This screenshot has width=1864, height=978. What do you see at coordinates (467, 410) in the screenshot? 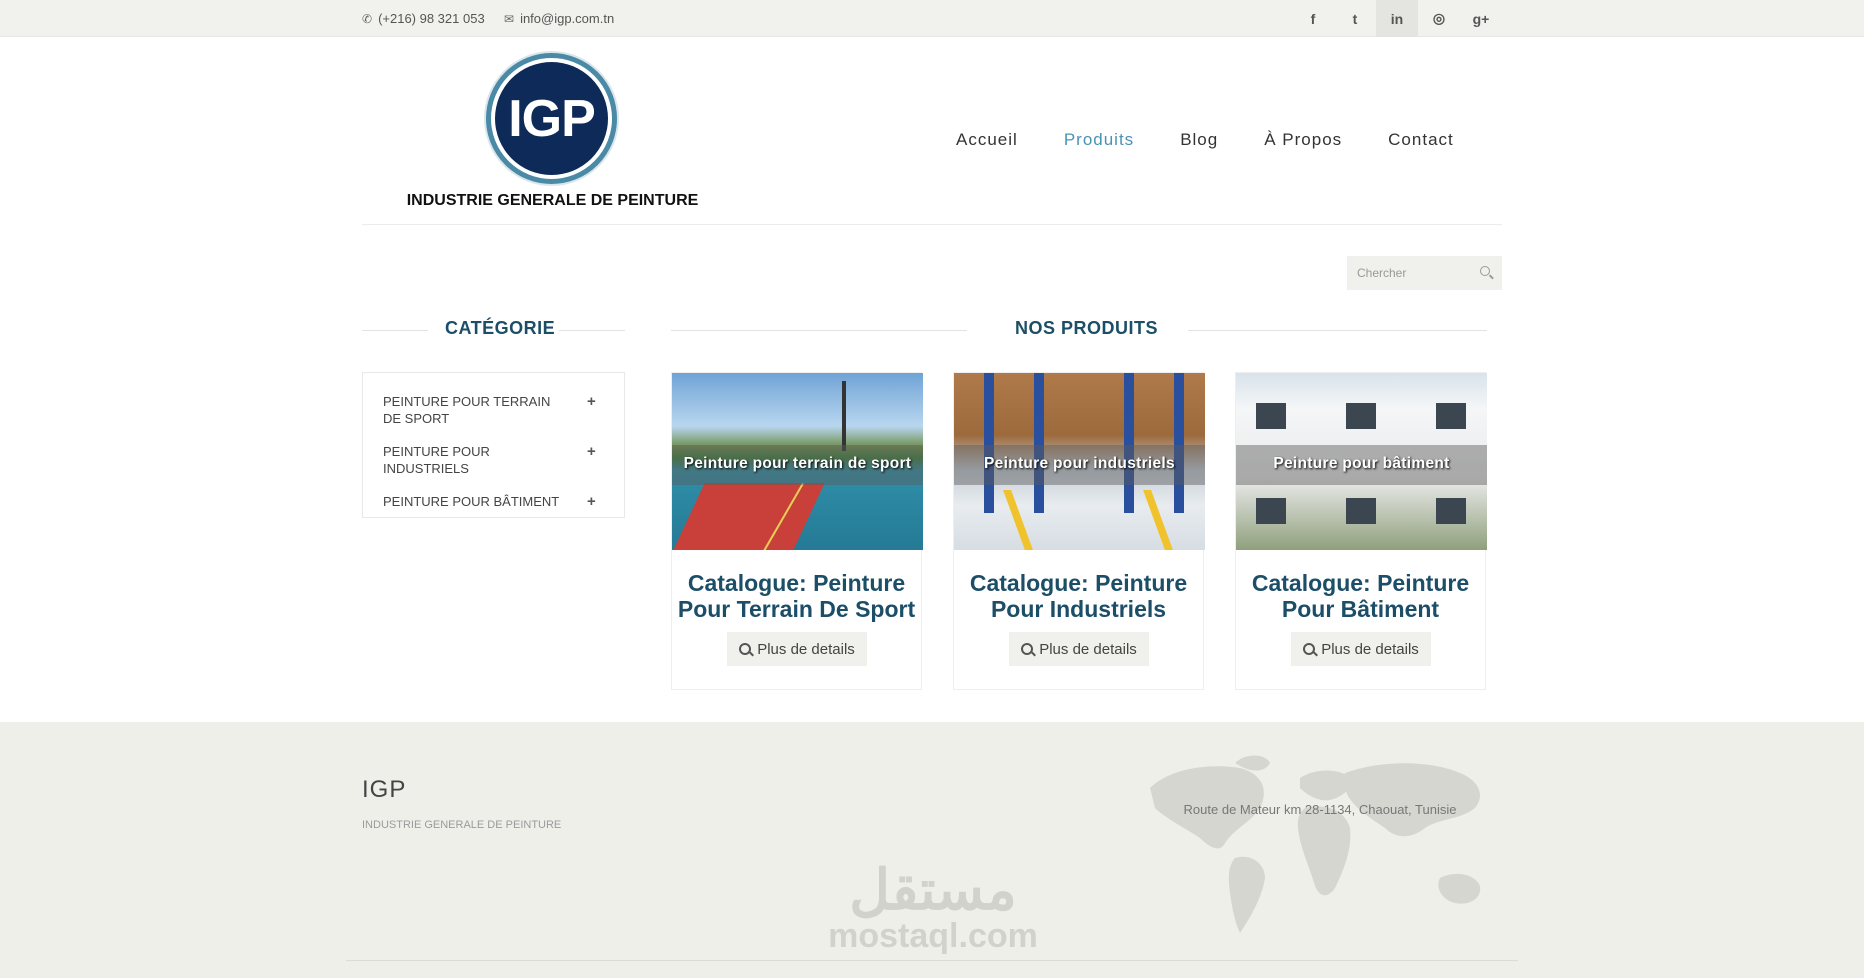
I see `category-item-label: PEINTURE POUR TERRAIN DE SPORT` at bounding box center [467, 410].